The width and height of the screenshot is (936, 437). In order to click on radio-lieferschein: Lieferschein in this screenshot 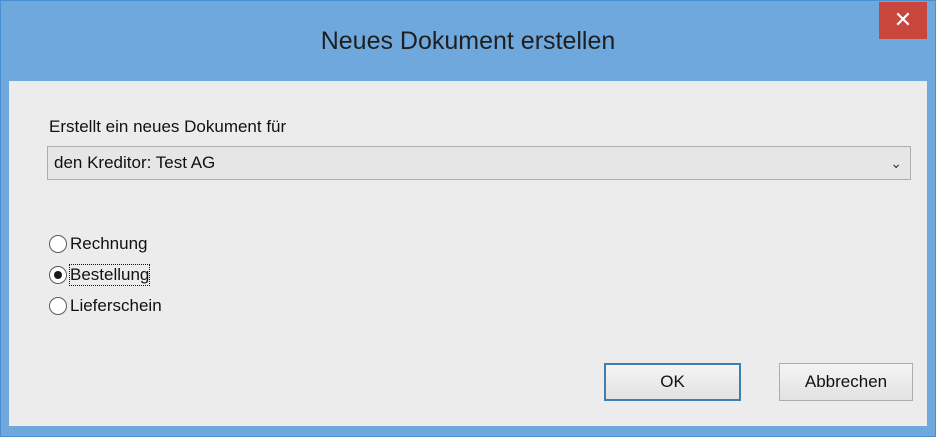, I will do `click(105, 306)`.